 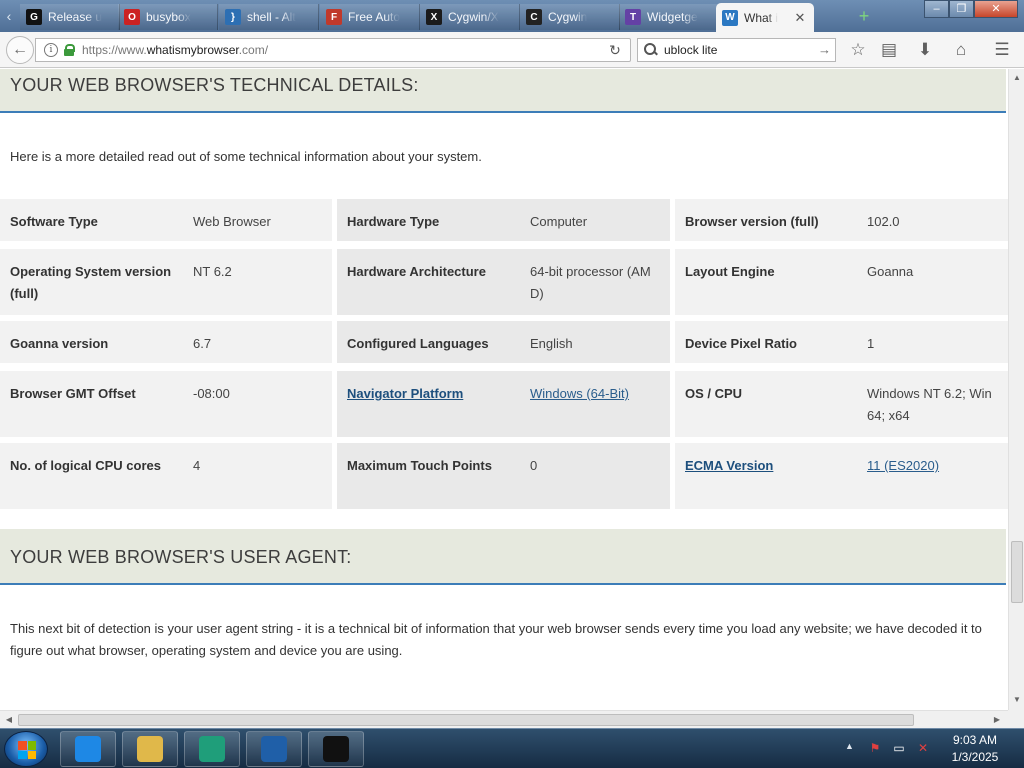 I want to click on detail-label: ECMA Version, so click(x=771, y=466).